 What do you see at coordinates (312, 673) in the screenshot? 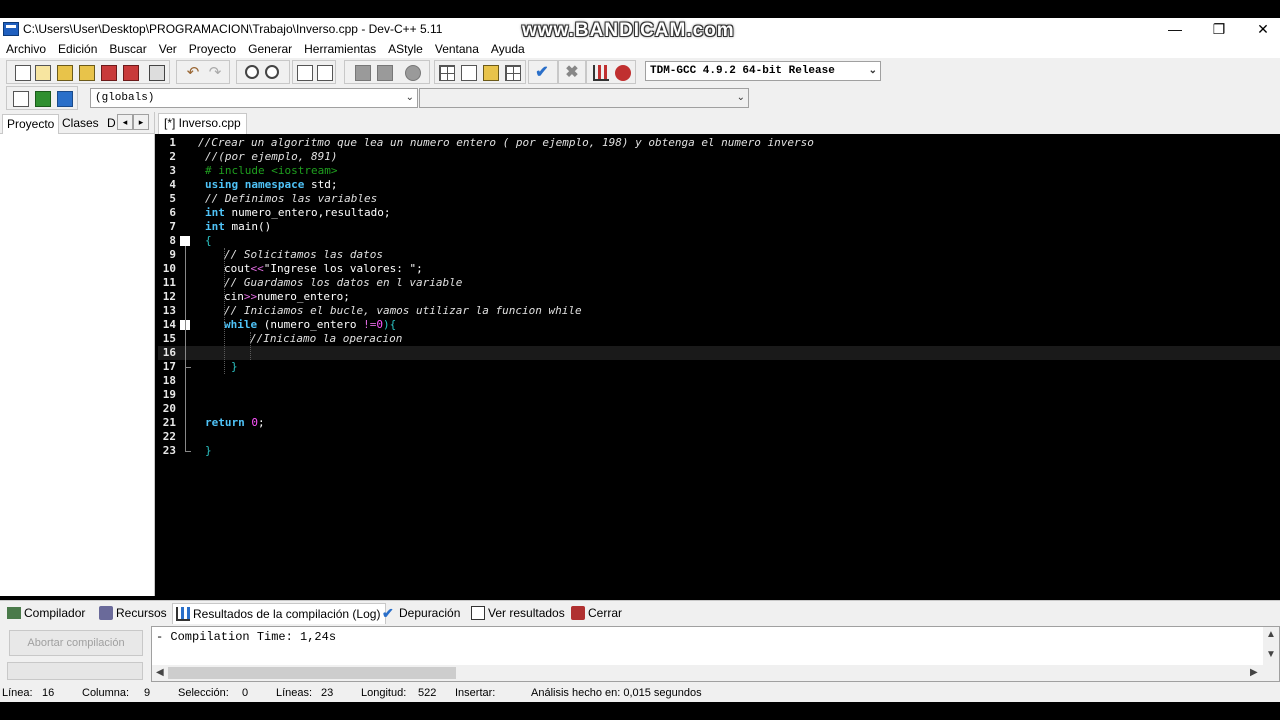
I see `scrollbar-thumb` at bounding box center [312, 673].